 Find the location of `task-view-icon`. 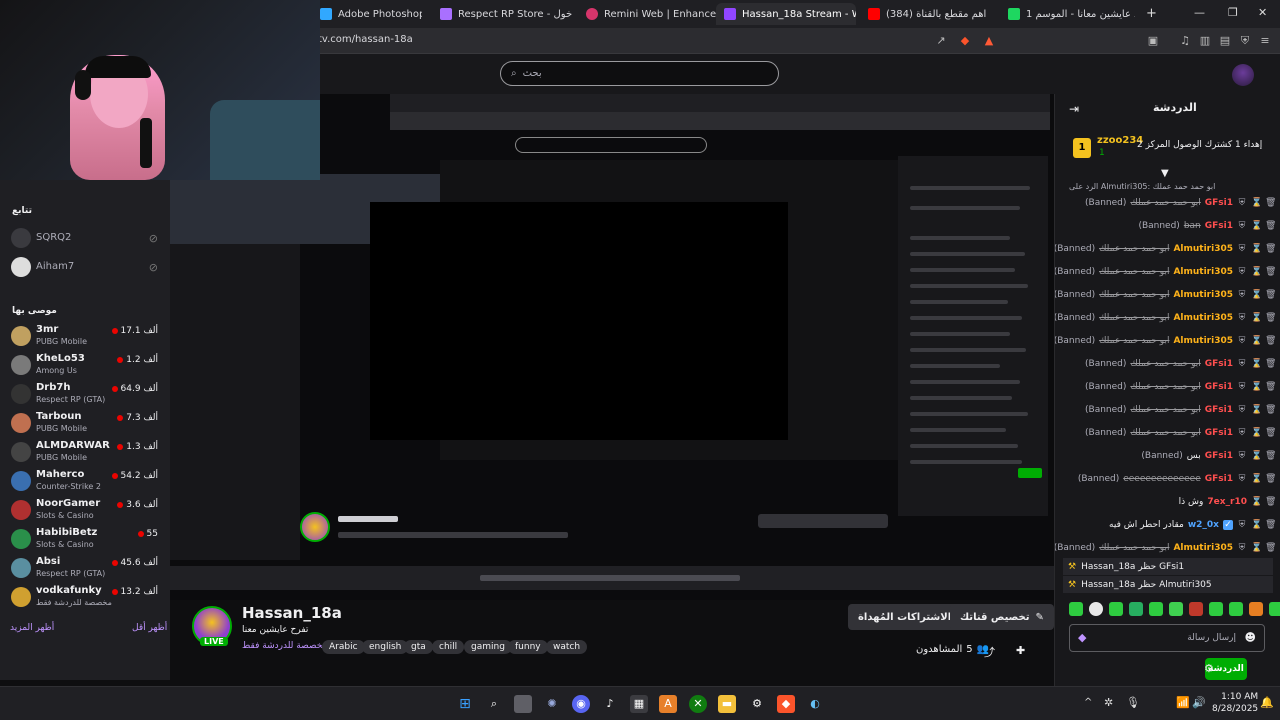

task-view-icon is located at coordinates (523, 704).